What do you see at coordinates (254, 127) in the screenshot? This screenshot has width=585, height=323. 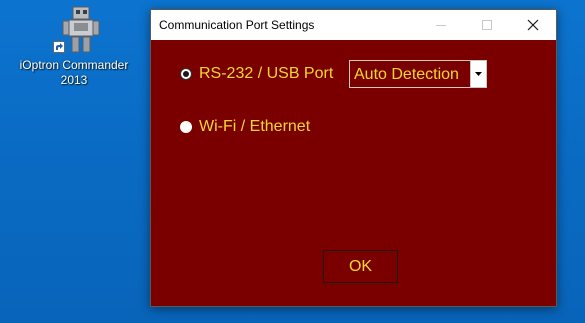 I see `wifi-ethernet-label: Wi-Fi / Ethernet` at bounding box center [254, 127].